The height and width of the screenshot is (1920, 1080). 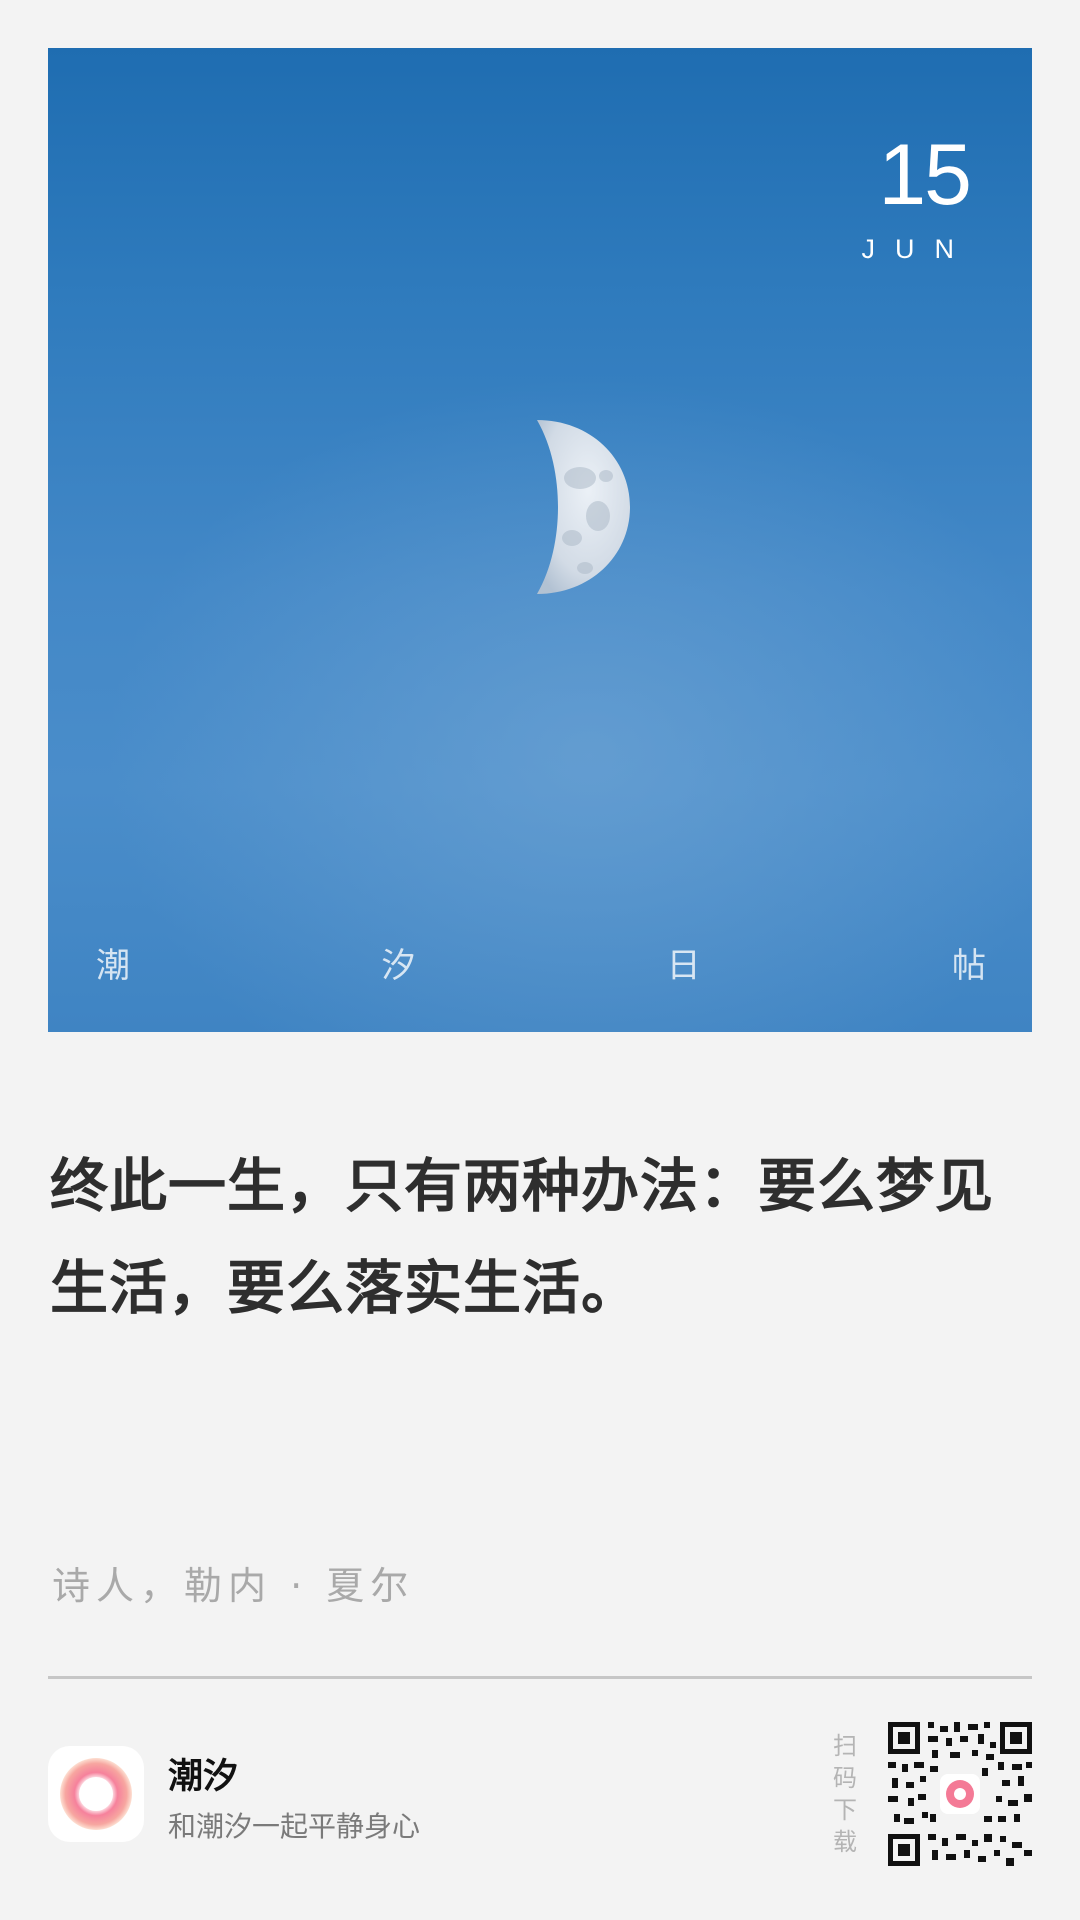 I want to click on app-tagline: 和潮汐一起平静身心, so click(x=294, y=1826).